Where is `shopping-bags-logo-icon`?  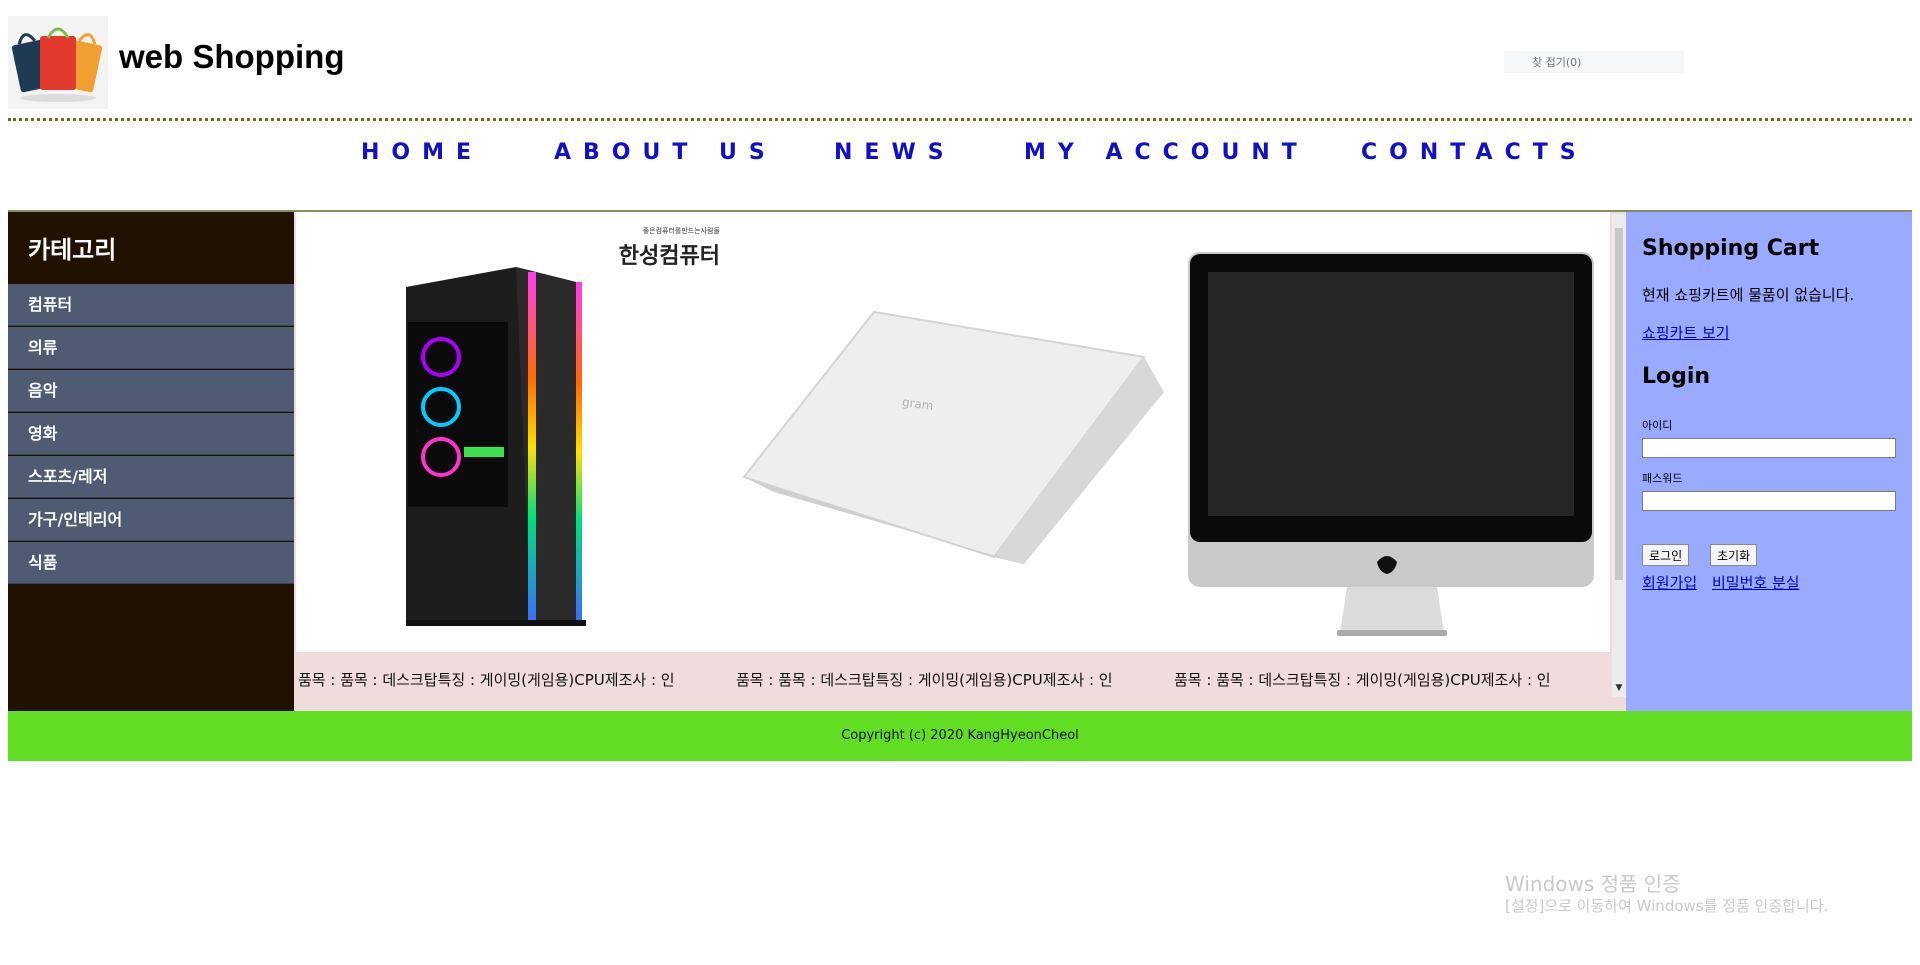
shopping-bags-logo-icon is located at coordinates (58, 62).